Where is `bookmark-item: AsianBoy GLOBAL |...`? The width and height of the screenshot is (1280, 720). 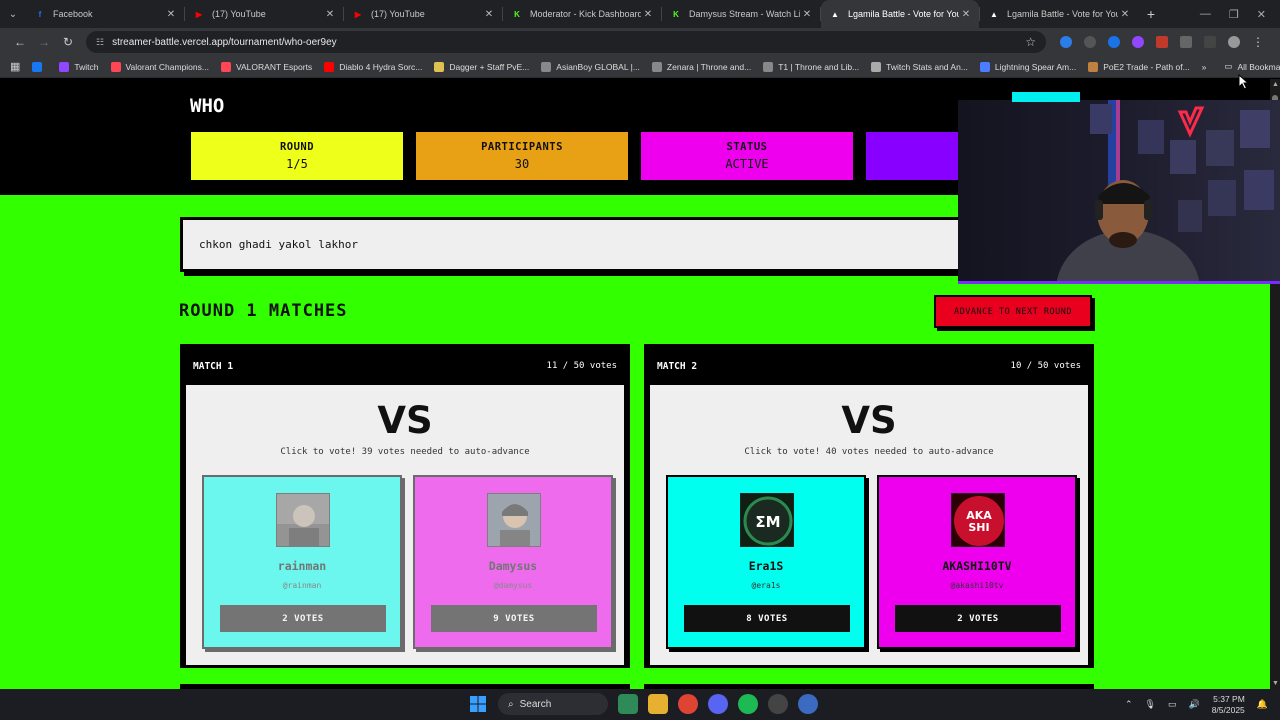
bookmark-item: AsianBoy GLOBAL |... is located at coordinates (590, 66).